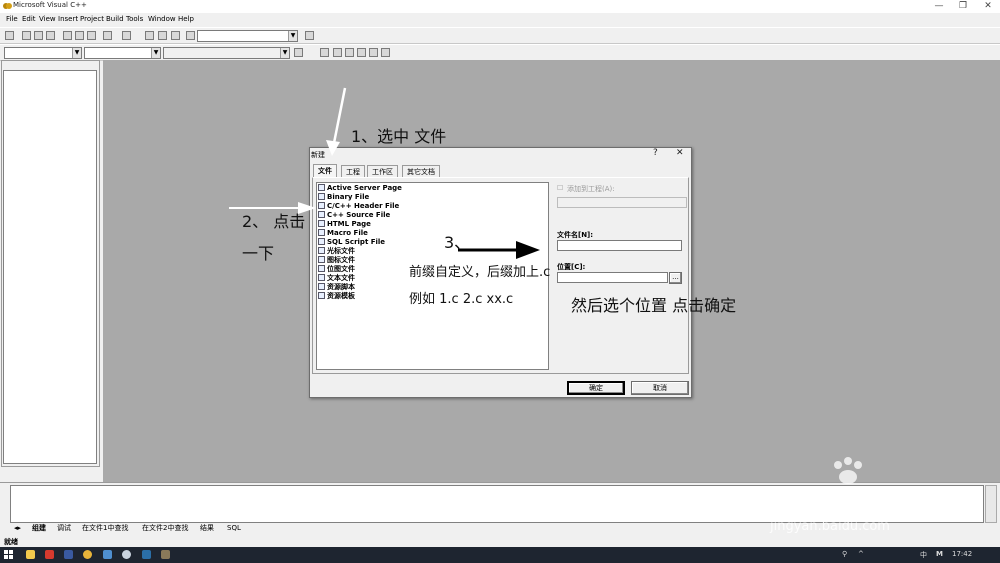 The width and height of the screenshot is (1000, 563). I want to click on tab-find1: 在文件1中查找, so click(105, 528).